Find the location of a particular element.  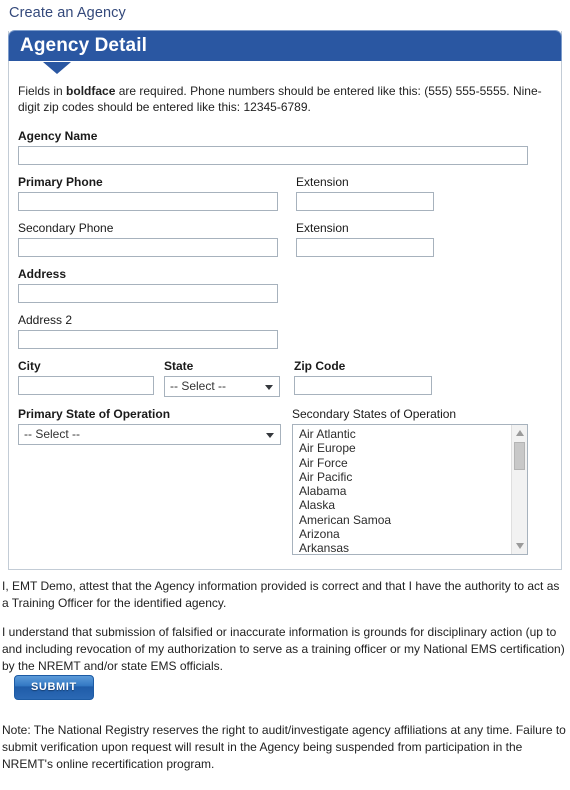

list-item: American Samoa is located at coordinates (410, 520).